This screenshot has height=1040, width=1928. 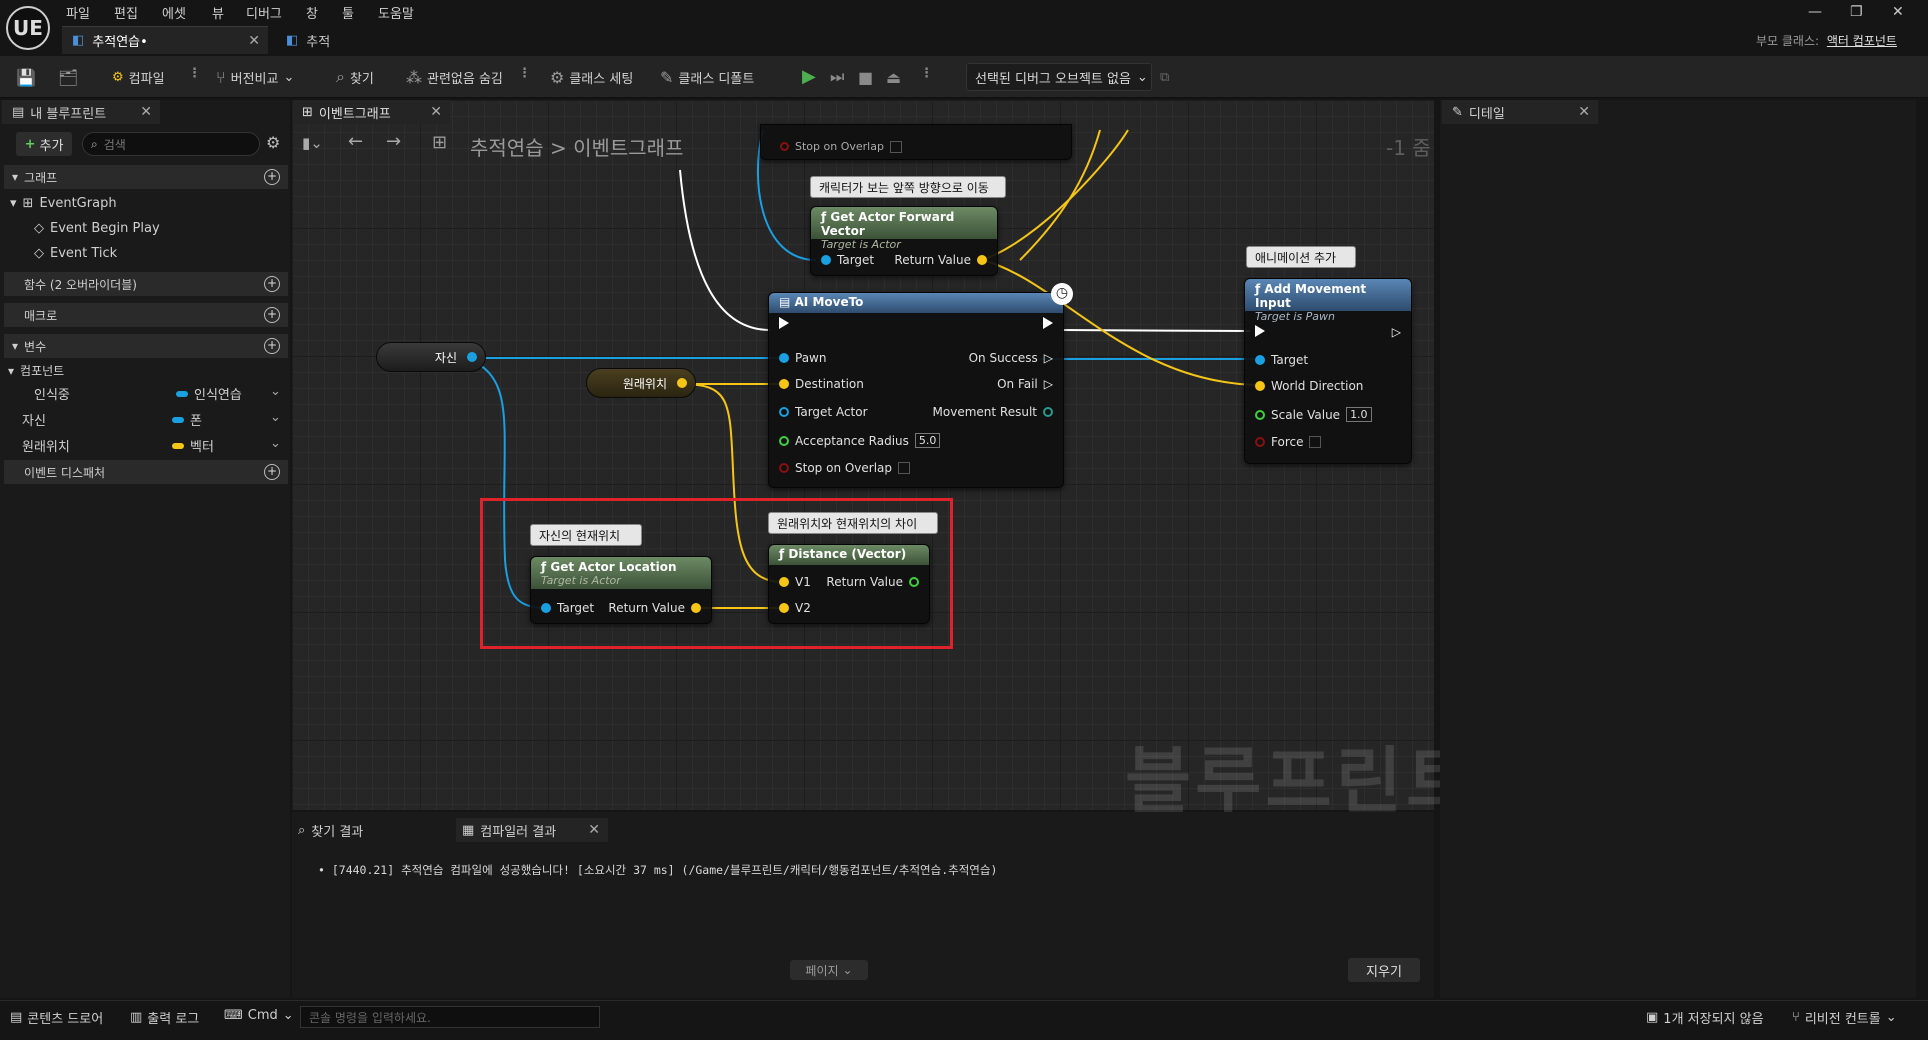 I want to click on exec-out-pin: ▷, so click(x=1396, y=332).